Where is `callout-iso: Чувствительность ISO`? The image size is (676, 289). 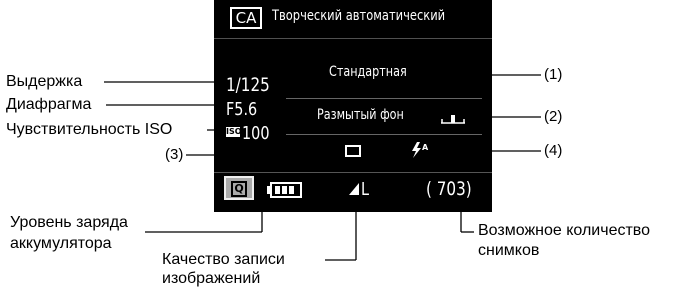 callout-iso: Чувствительность ISO is located at coordinates (89, 129).